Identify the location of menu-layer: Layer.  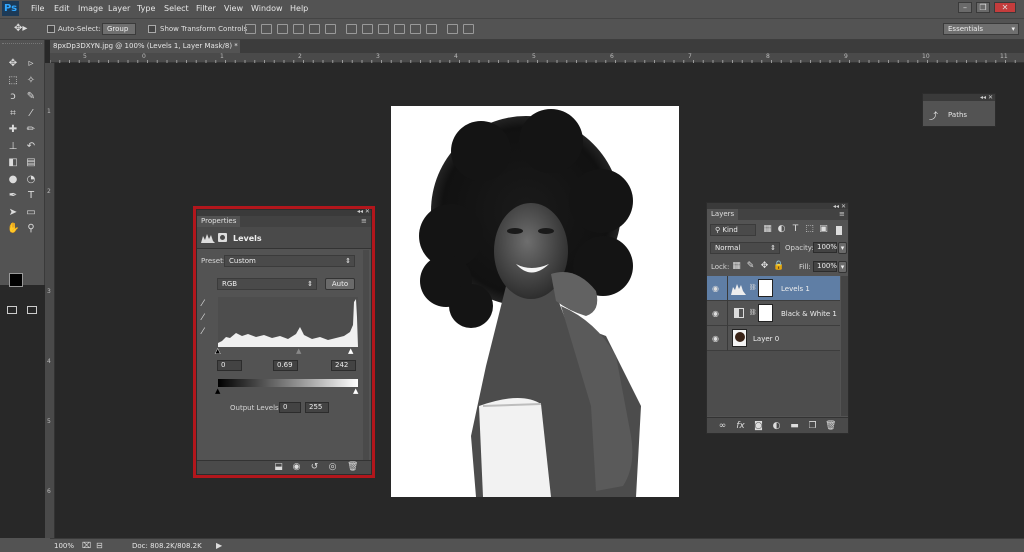
(119, 8).